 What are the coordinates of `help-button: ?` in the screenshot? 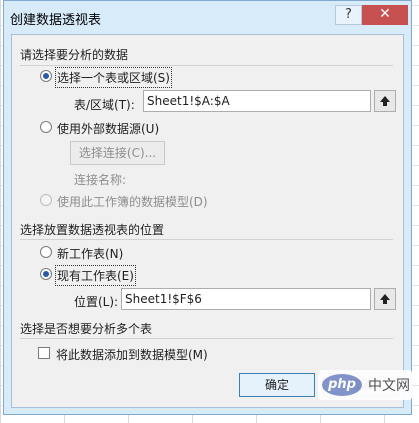 It's located at (348, 15).